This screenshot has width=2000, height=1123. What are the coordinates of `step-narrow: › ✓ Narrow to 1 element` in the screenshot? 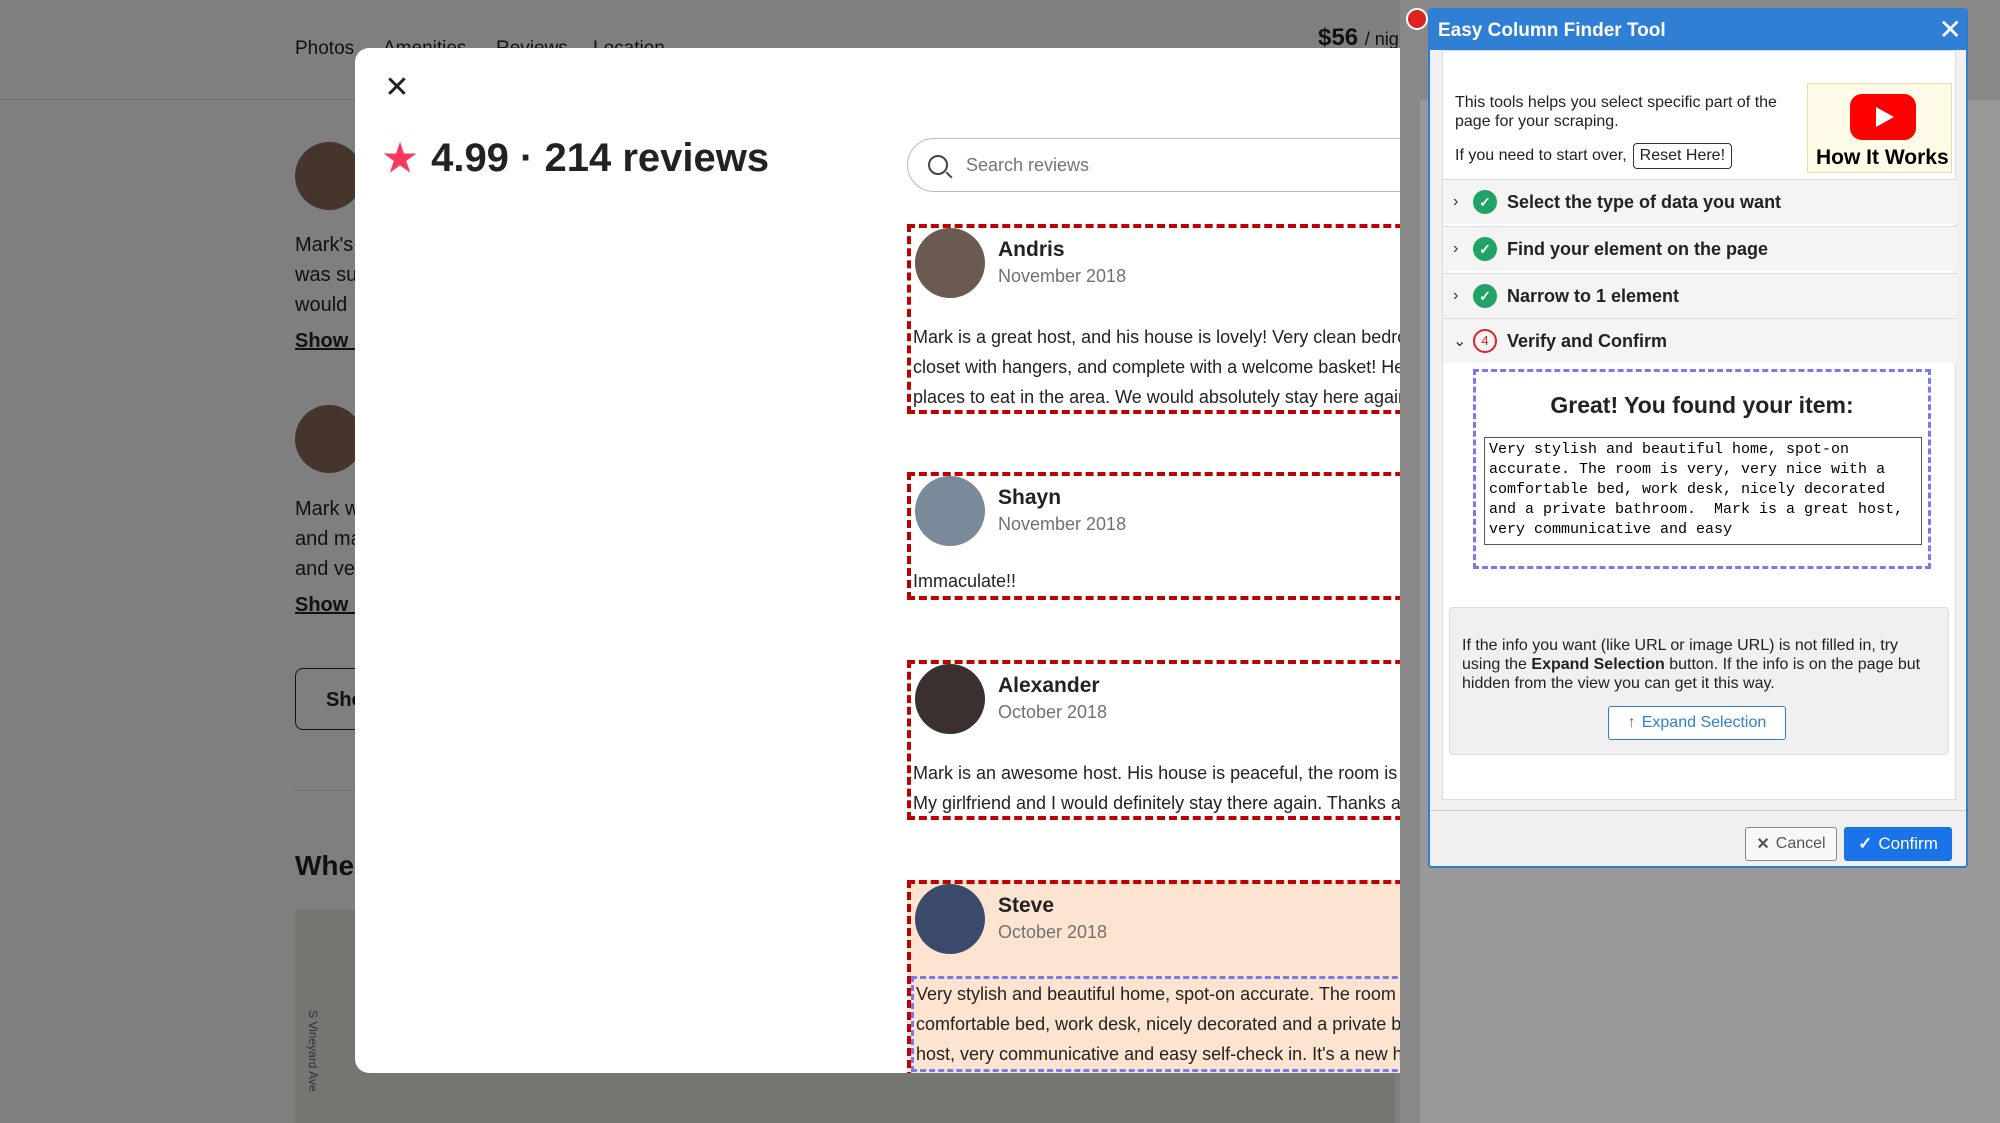 It's located at (1700, 295).